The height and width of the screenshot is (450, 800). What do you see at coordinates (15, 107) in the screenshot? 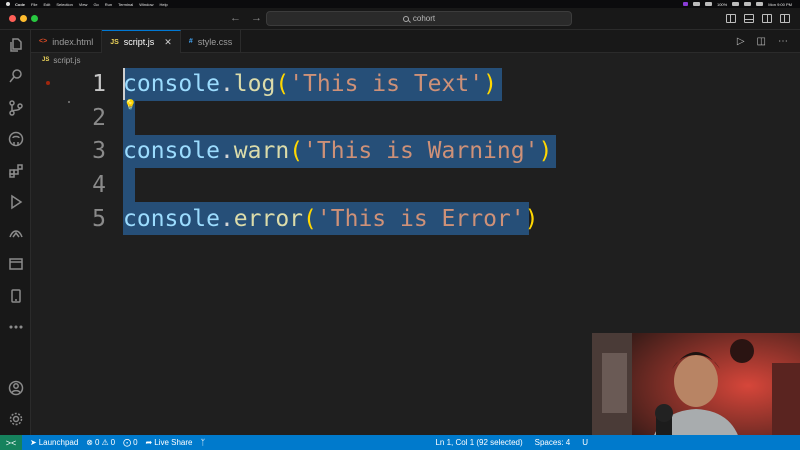
I see `source-control-icon` at bounding box center [15, 107].